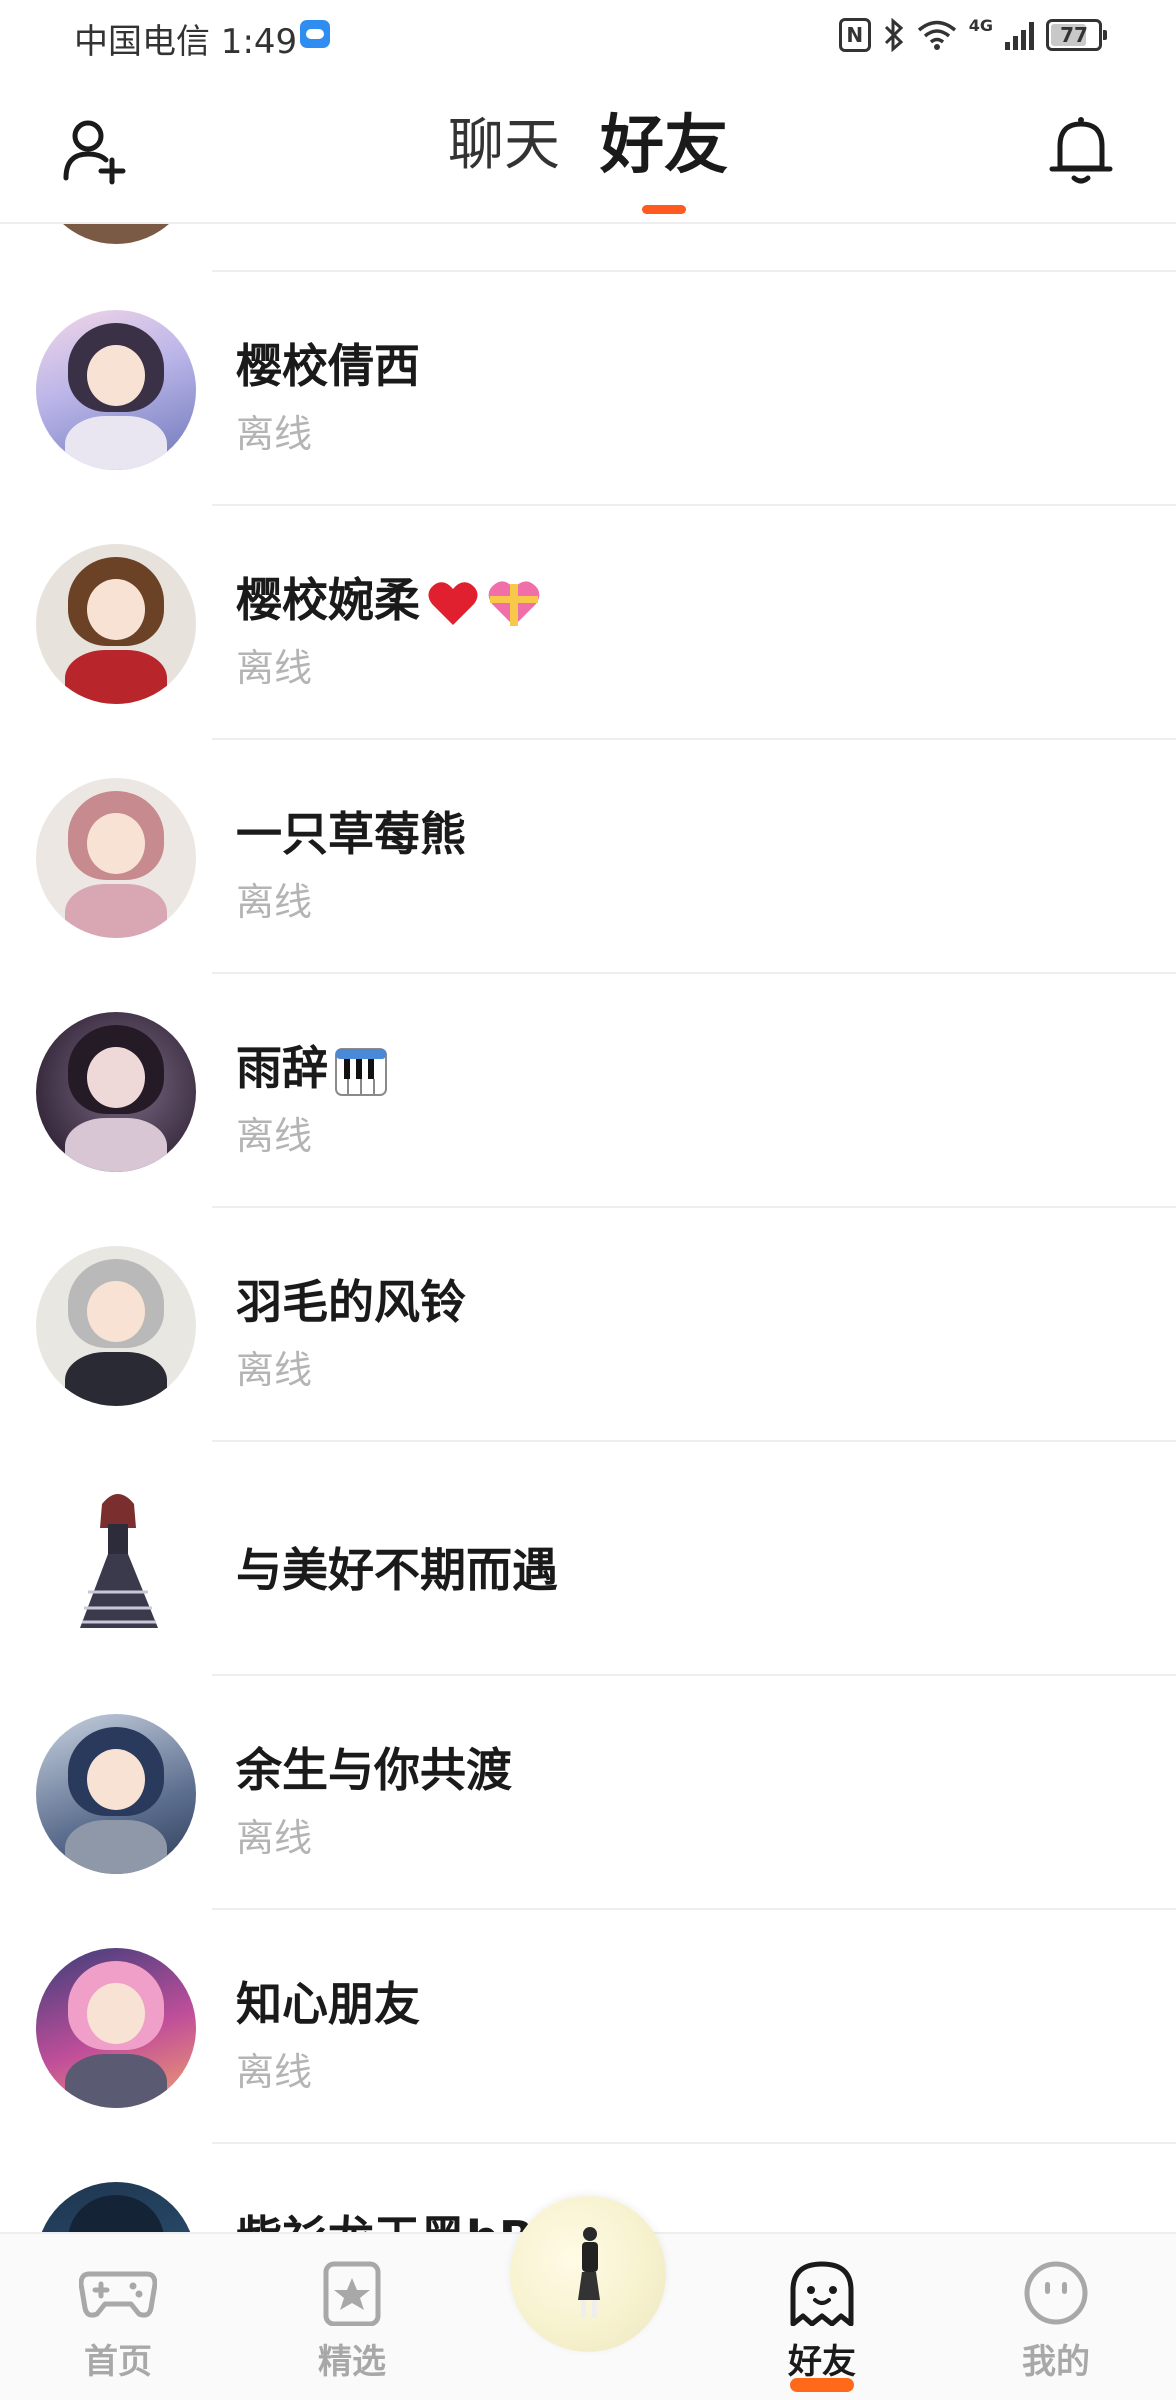 The height and width of the screenshot is (2400, 1176). I want to click on nav-item-home: 首页, so click(118, 2317).